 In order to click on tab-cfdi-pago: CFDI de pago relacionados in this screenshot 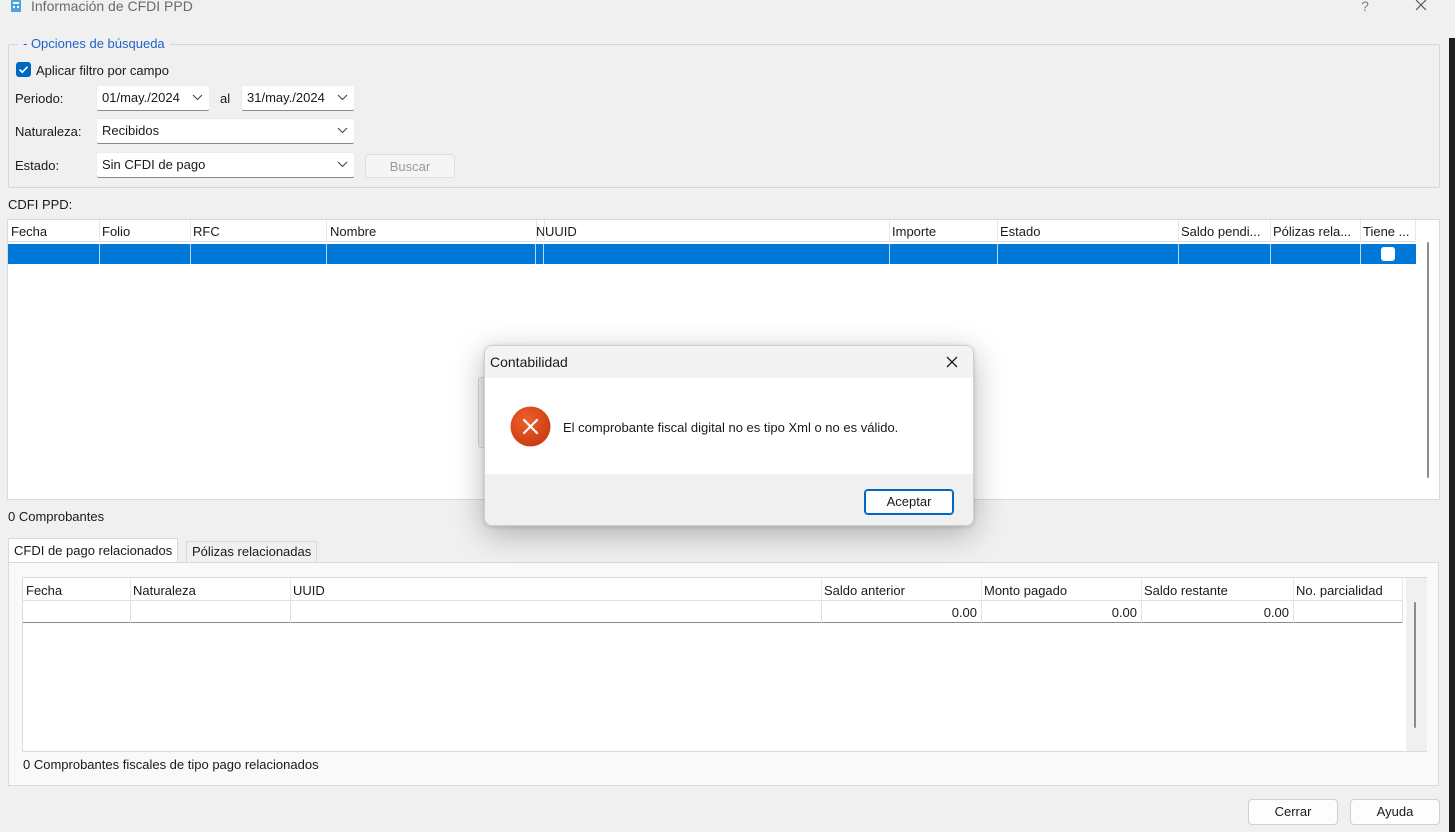, I will do `click(93, 550)`.